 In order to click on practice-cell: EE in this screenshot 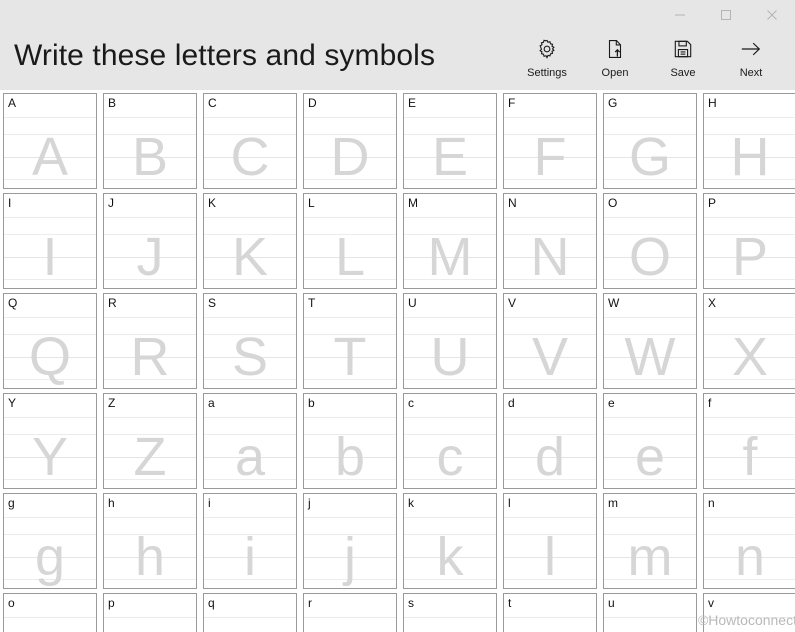, I will do `click(450, 141)`.